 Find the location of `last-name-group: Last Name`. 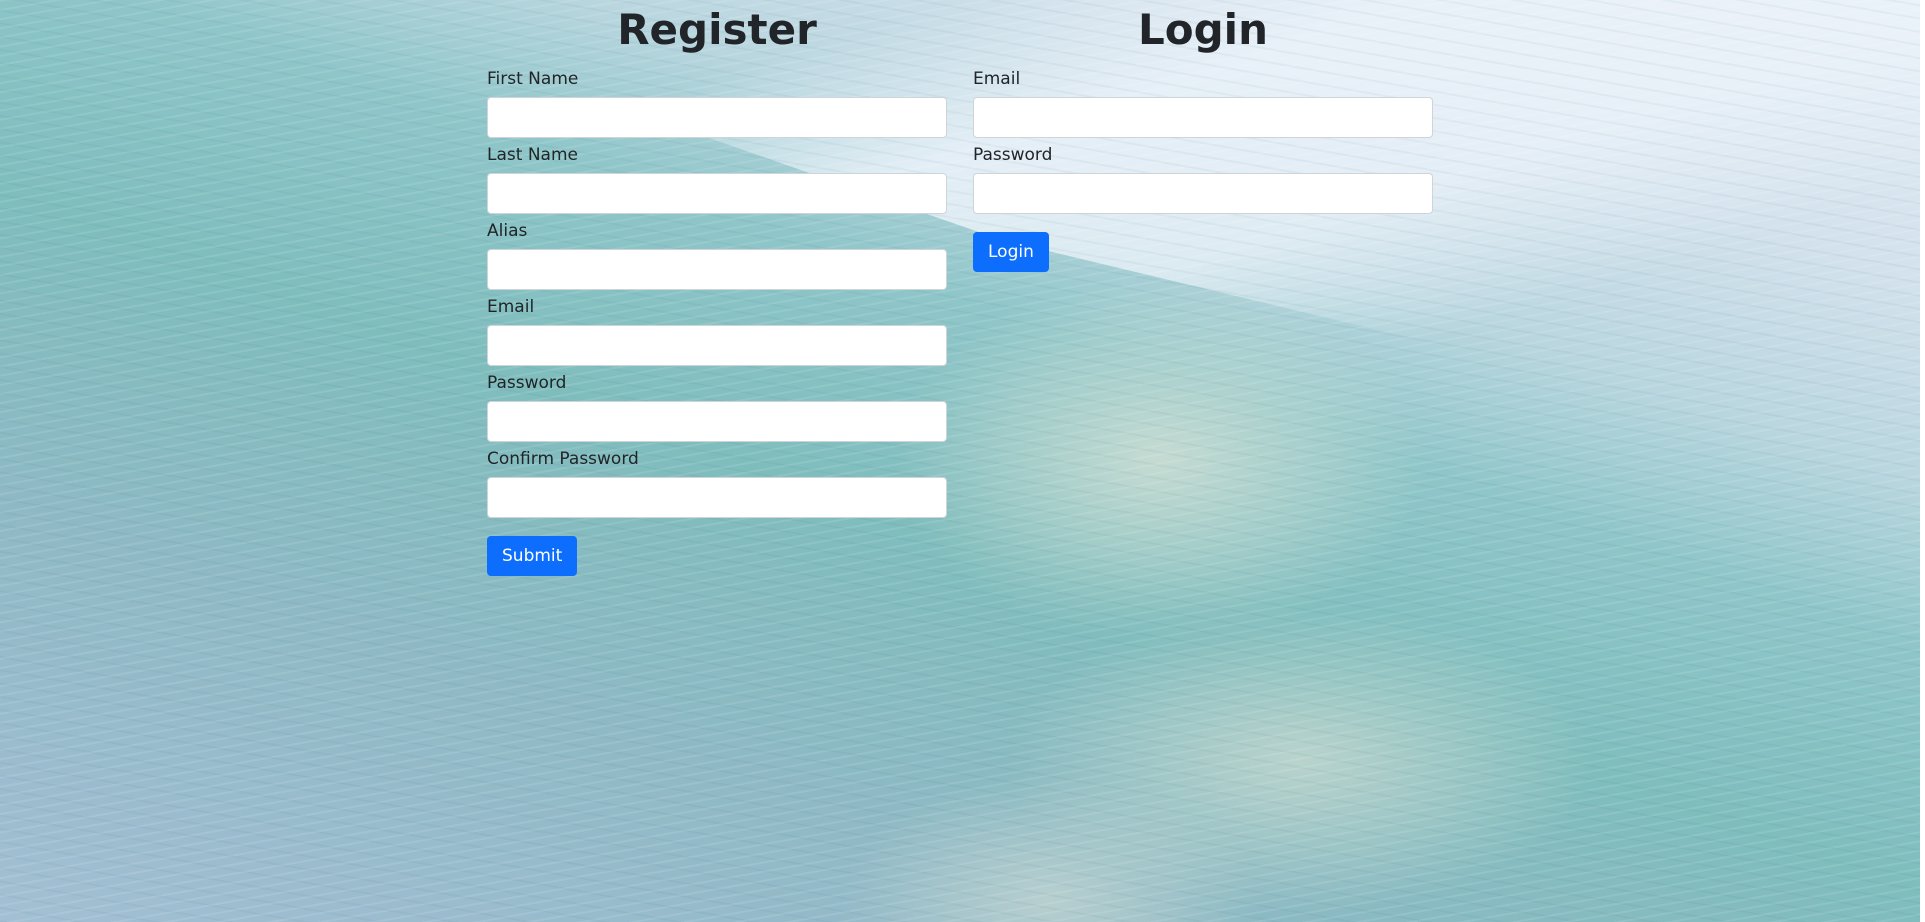

last-name-group: Last Name is located at coordinates (717, 179).